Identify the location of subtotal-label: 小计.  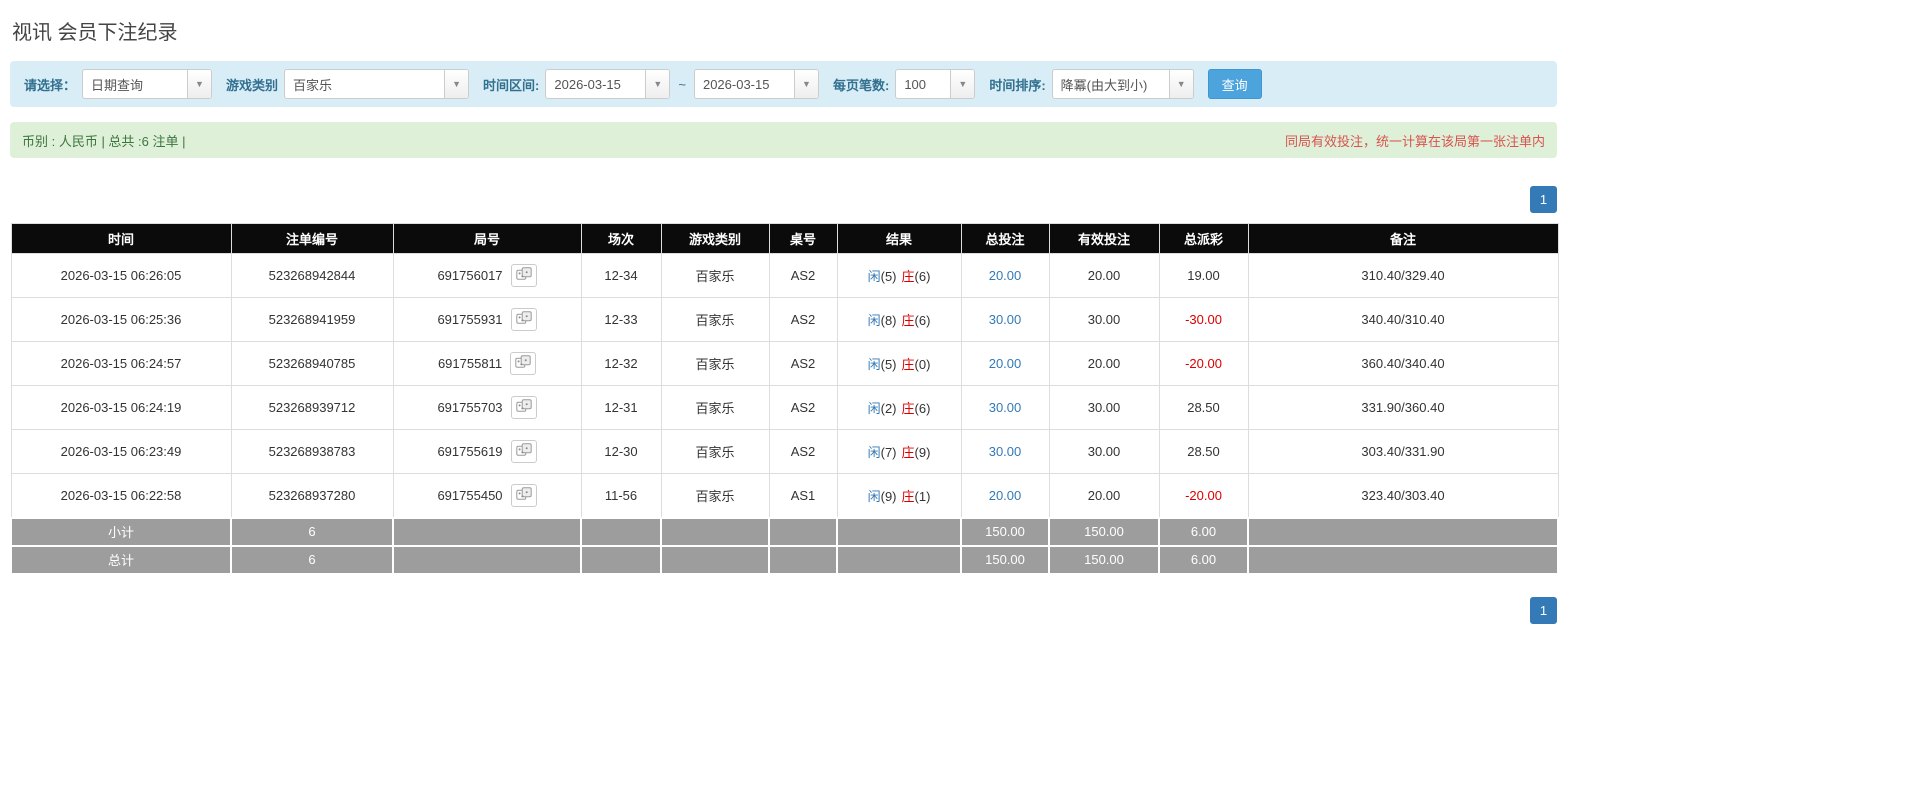
(121, 531).